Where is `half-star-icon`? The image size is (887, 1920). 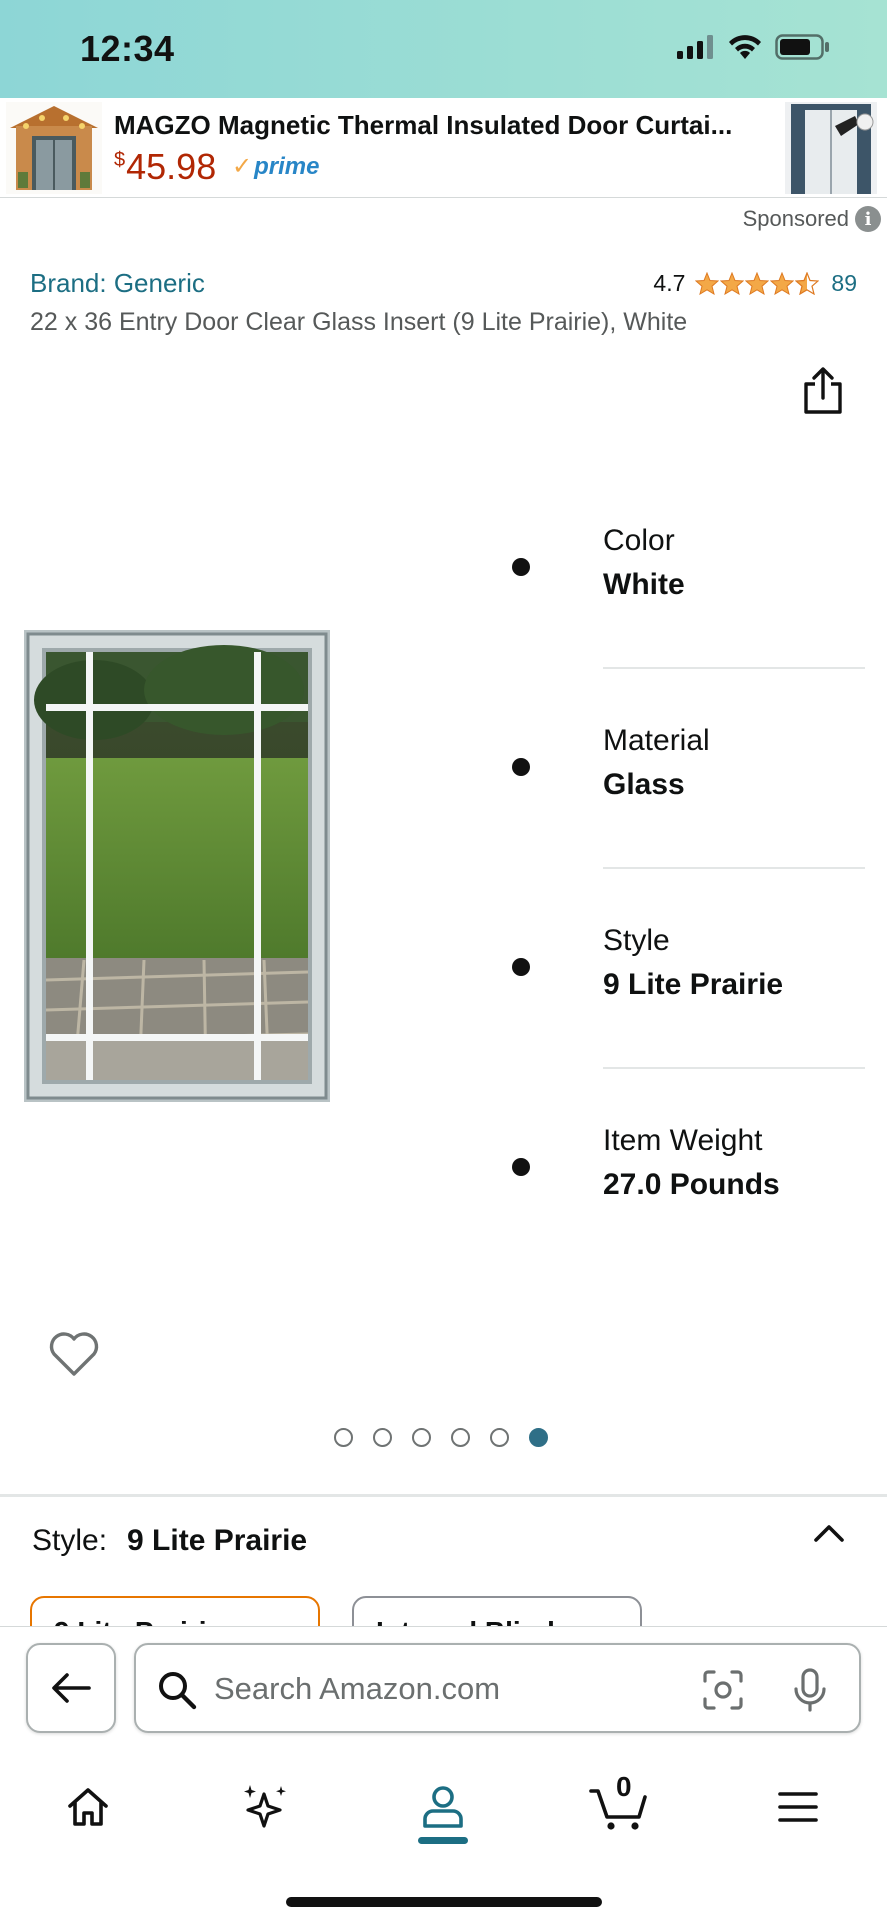
half-star-icon is located at coordinates (807, 283).